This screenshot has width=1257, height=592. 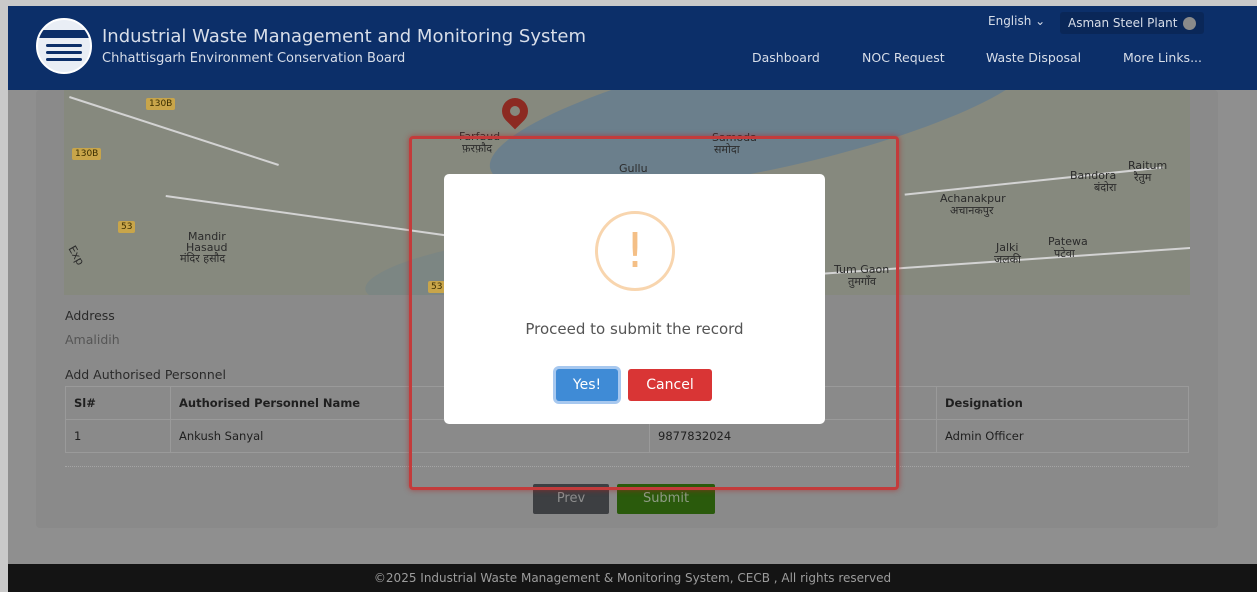 What do you see at coordinates (1105, 187) in the screenshot?
I see `map-label: बंदोरा` at bounding box center [1105, 187].